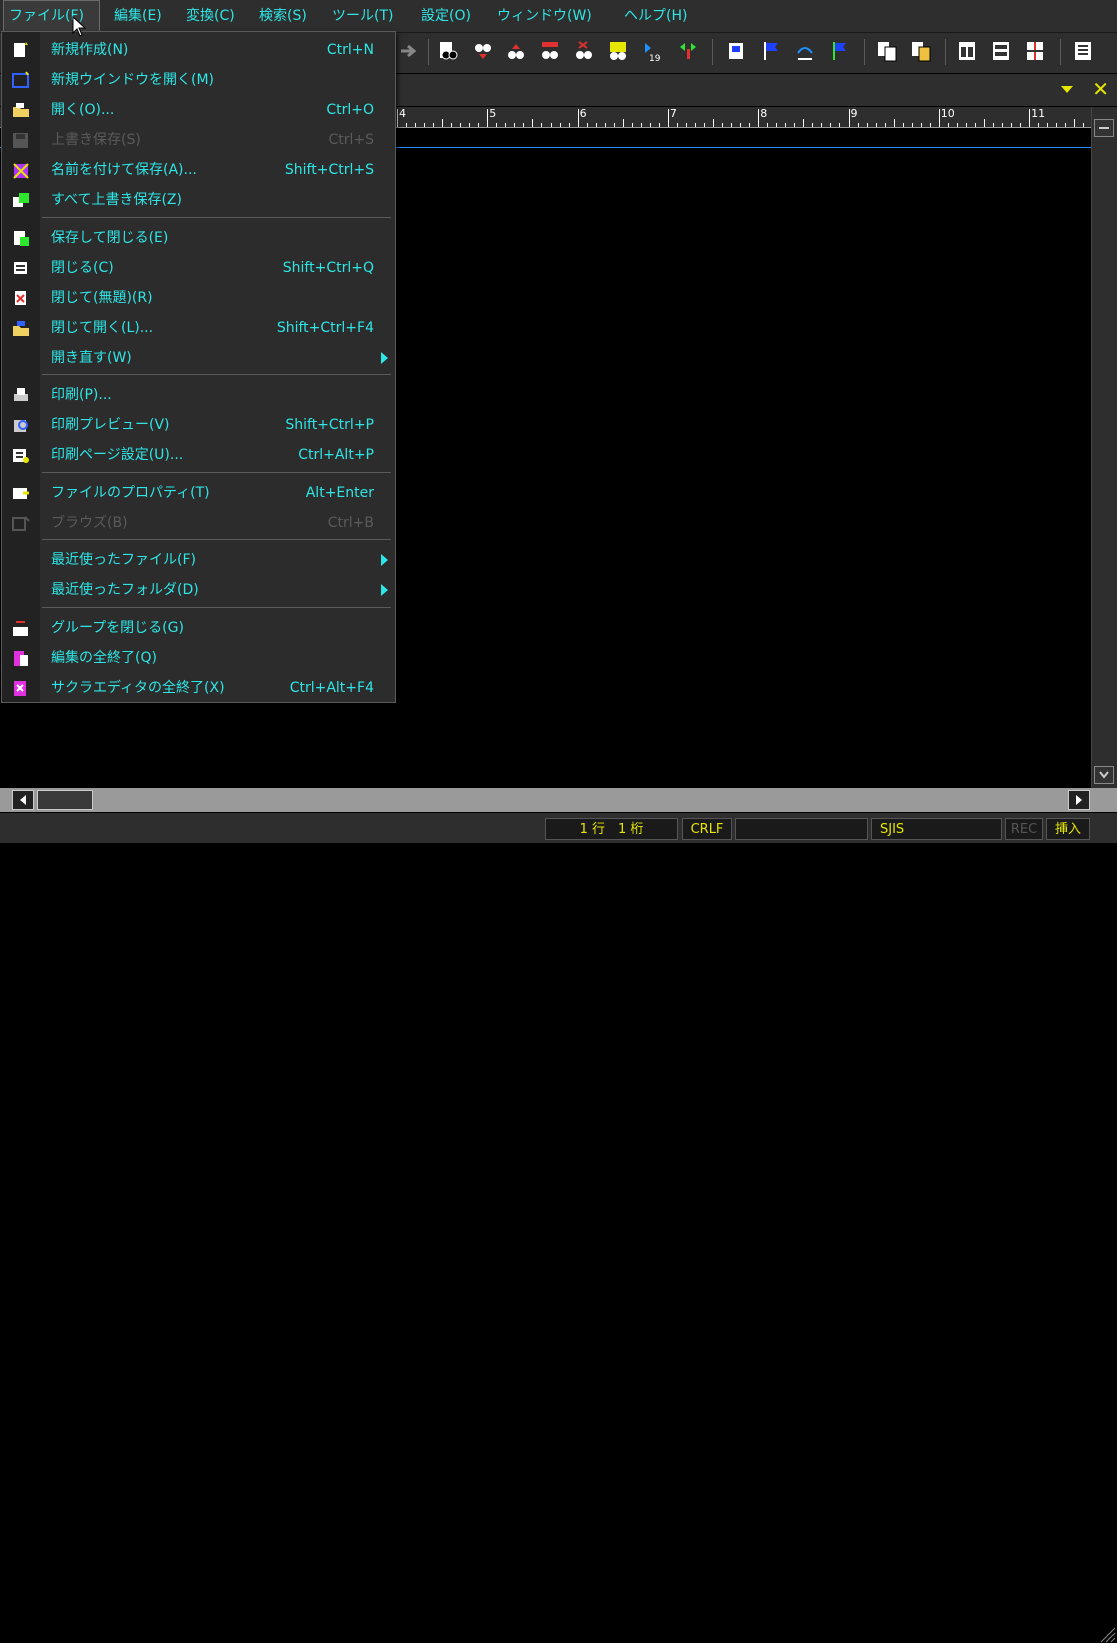 This screenshot has width=1117, height=1643. Describe the element at coordinates (198, 328) in the screenshot. I see `menu-item: 閉じて開く(L)... Shift+Ctrl+F4` at that location.